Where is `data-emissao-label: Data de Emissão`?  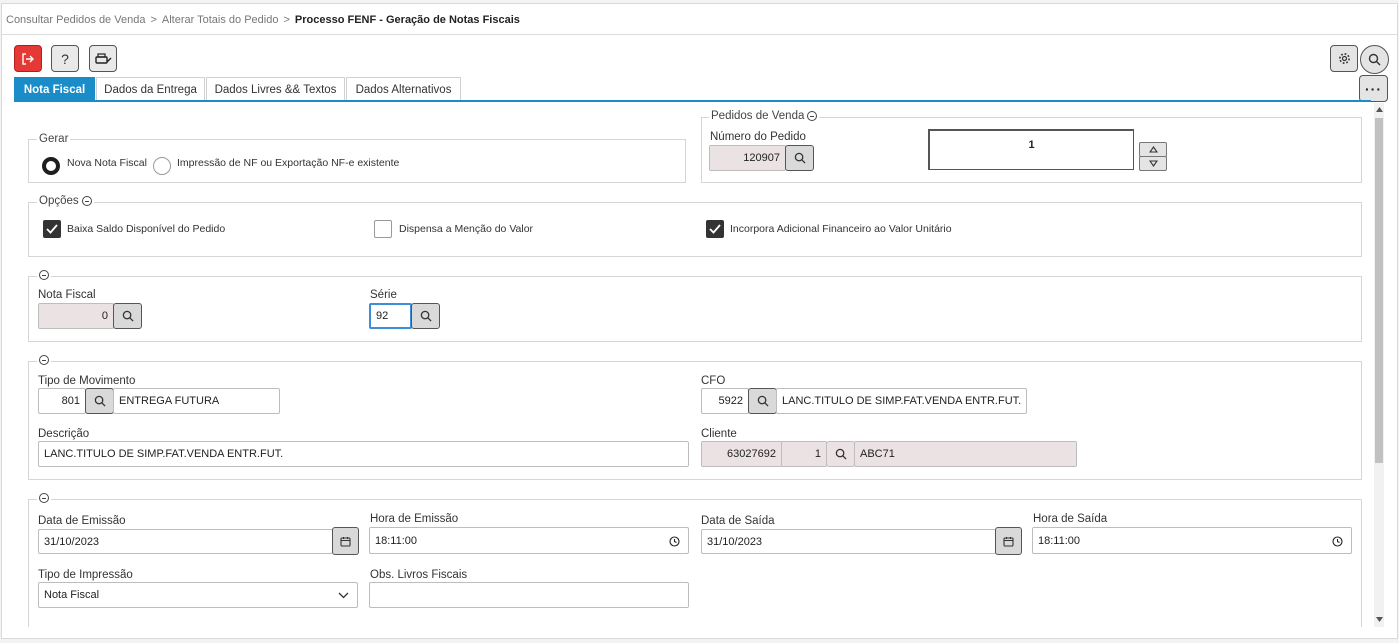 data-emissao-label: Data de Emissão is located at coordinates (82, 521).